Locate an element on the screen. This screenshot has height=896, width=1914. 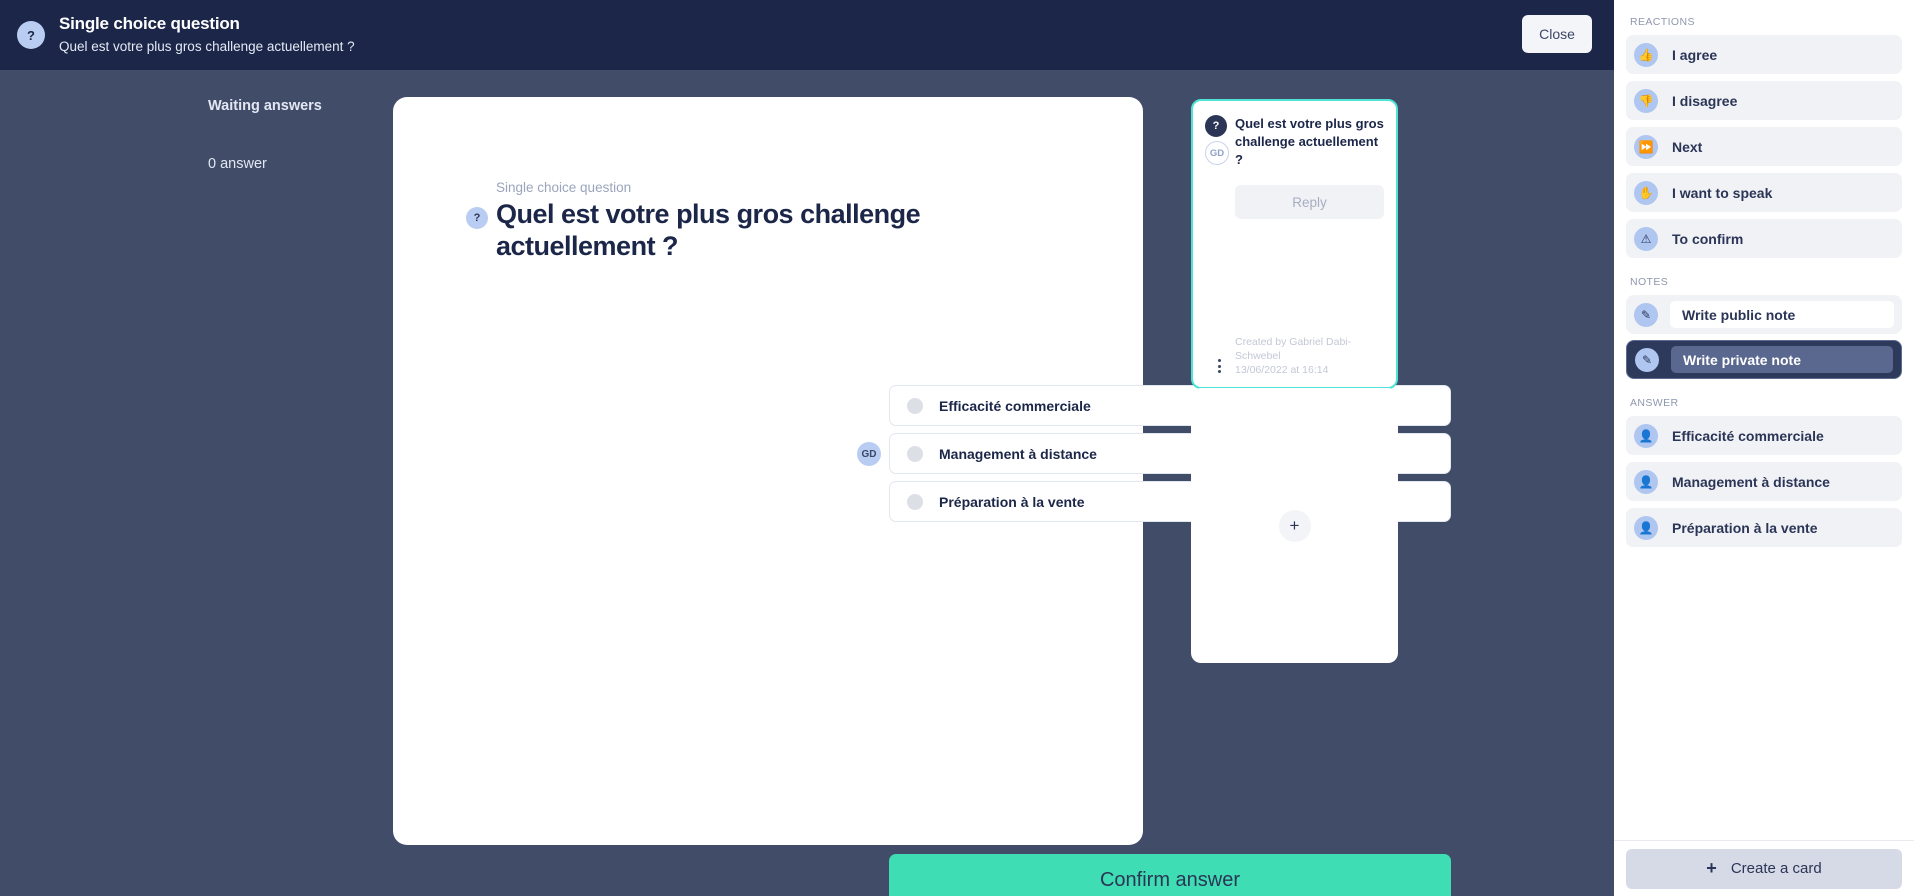
reaction-label: I agree is located at coordinates (1695, 54).